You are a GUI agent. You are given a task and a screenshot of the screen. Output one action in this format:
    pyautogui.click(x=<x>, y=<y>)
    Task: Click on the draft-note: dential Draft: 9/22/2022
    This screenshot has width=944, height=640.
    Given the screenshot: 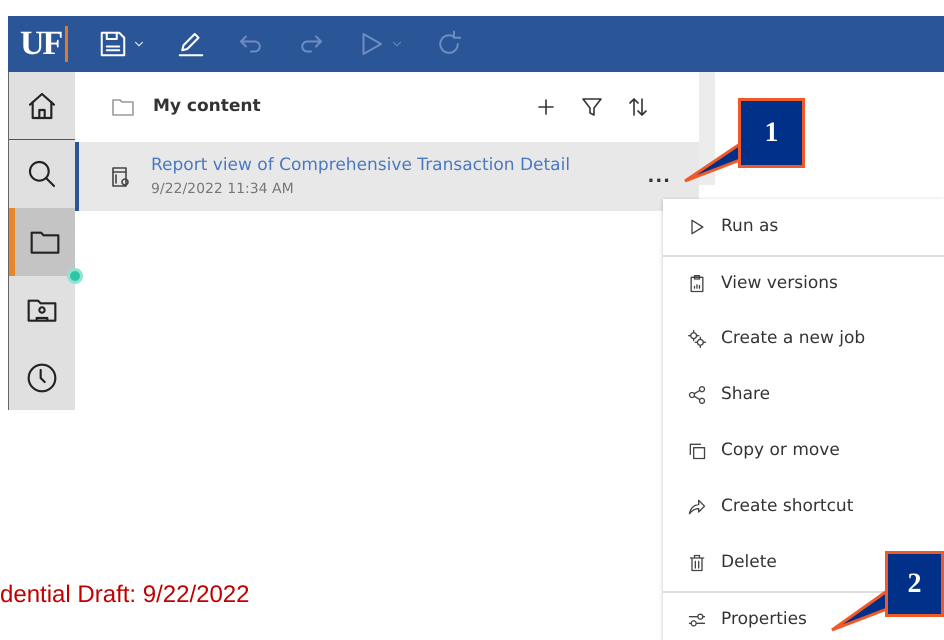 What is the action you would take?
    pyautogui.click(x=125, y=595)
    